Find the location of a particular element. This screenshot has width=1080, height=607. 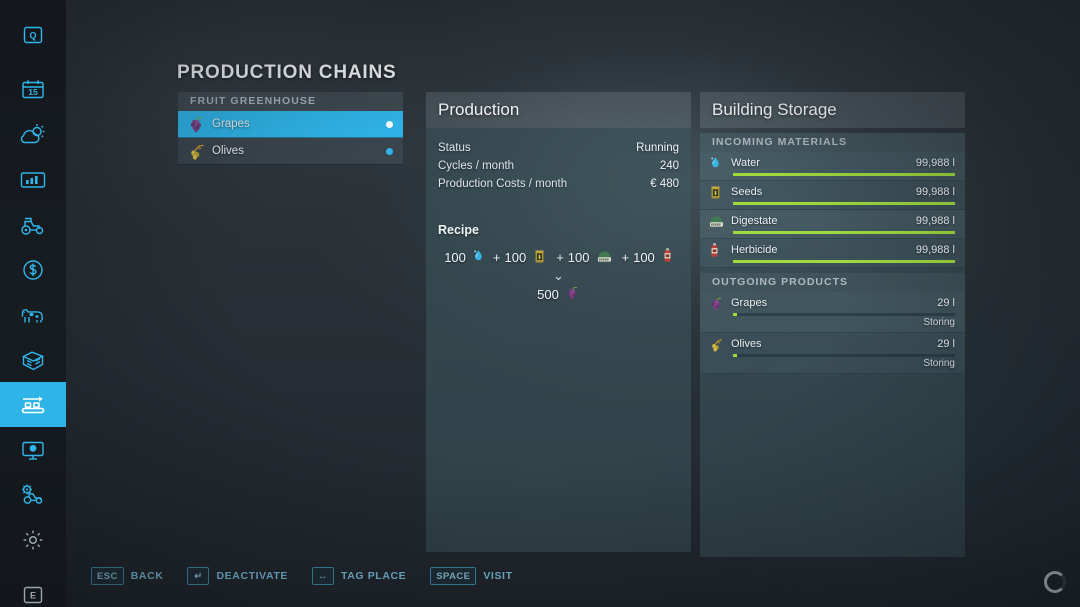

sidebar-item-contracts is located at coordinates (33, 359).